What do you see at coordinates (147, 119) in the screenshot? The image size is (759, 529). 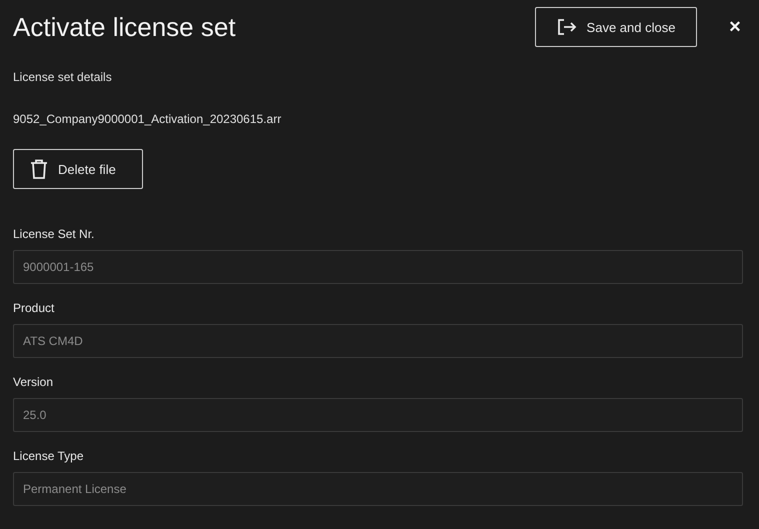 I see `file-name: 9052_Company9000001_Activation_20230615.arr` at bounding box center [147, 119].